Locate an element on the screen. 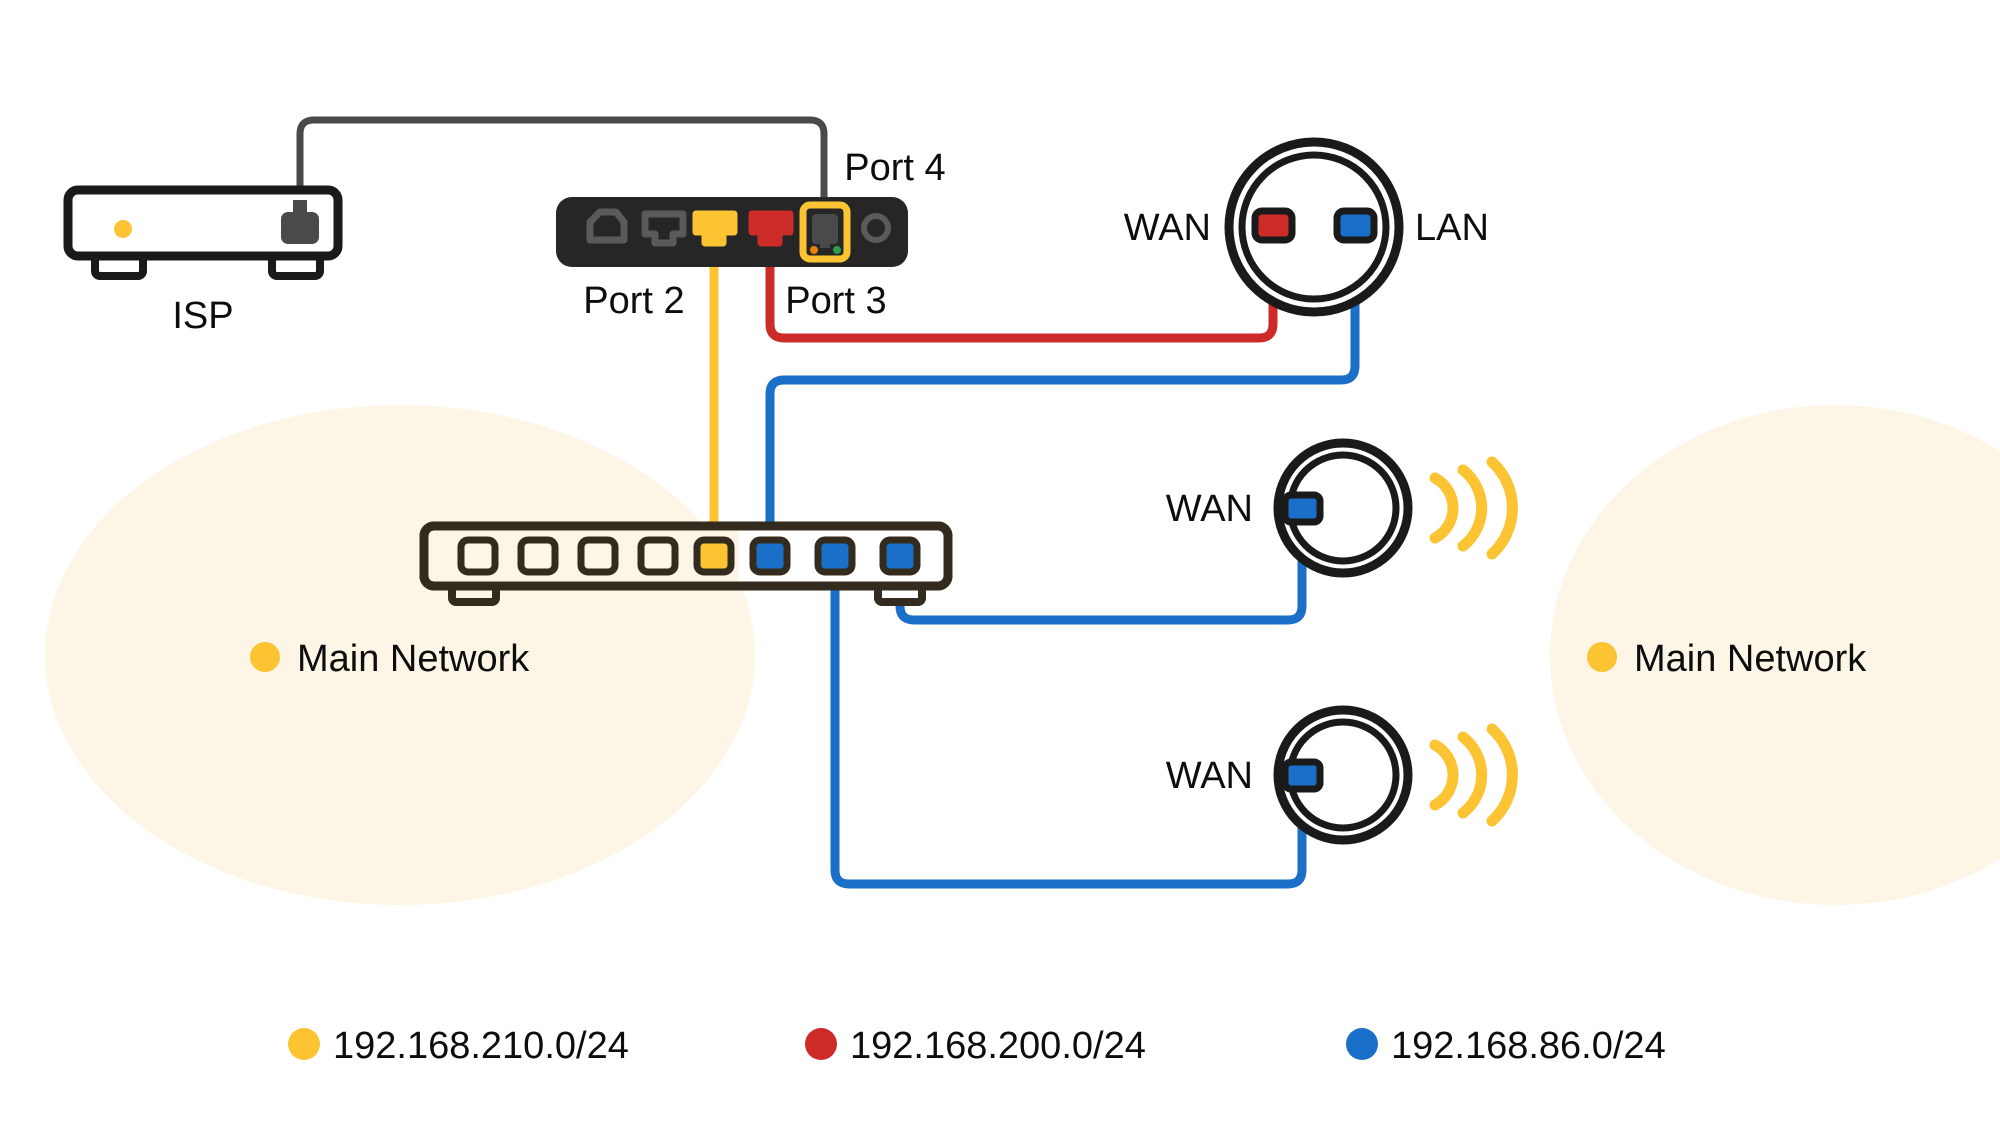 This screenshot has width=2000, height=1148. switch-port-8-icon is located at coordinates (900, 556).